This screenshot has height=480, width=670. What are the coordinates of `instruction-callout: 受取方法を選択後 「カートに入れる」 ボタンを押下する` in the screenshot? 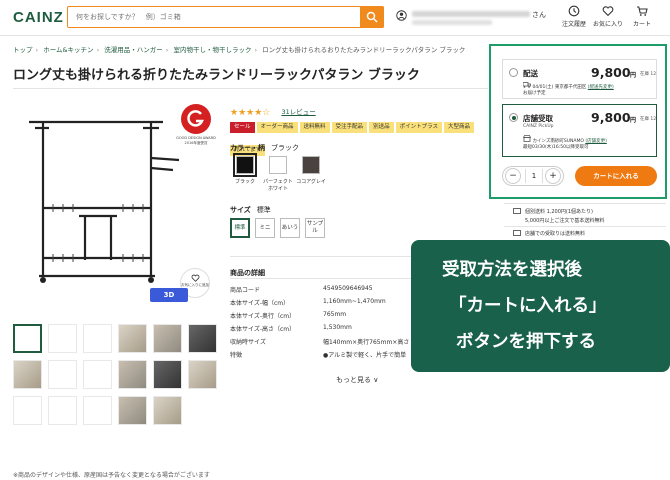 It's located at (540, 306).